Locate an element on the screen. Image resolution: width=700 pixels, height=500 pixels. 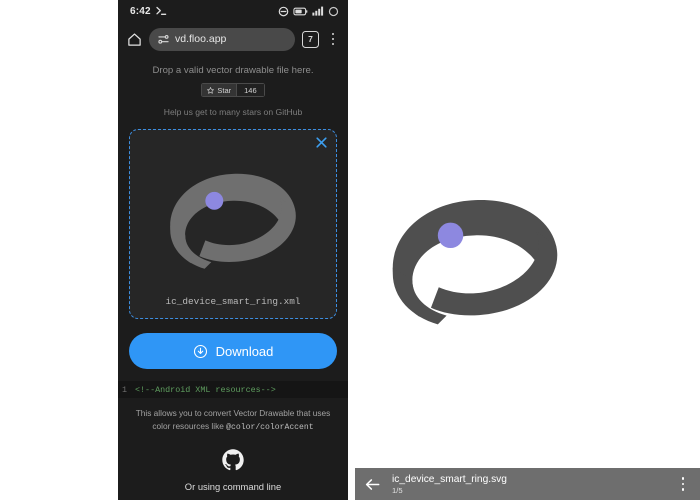
download-label: Download is located at coordinates (244, 351).